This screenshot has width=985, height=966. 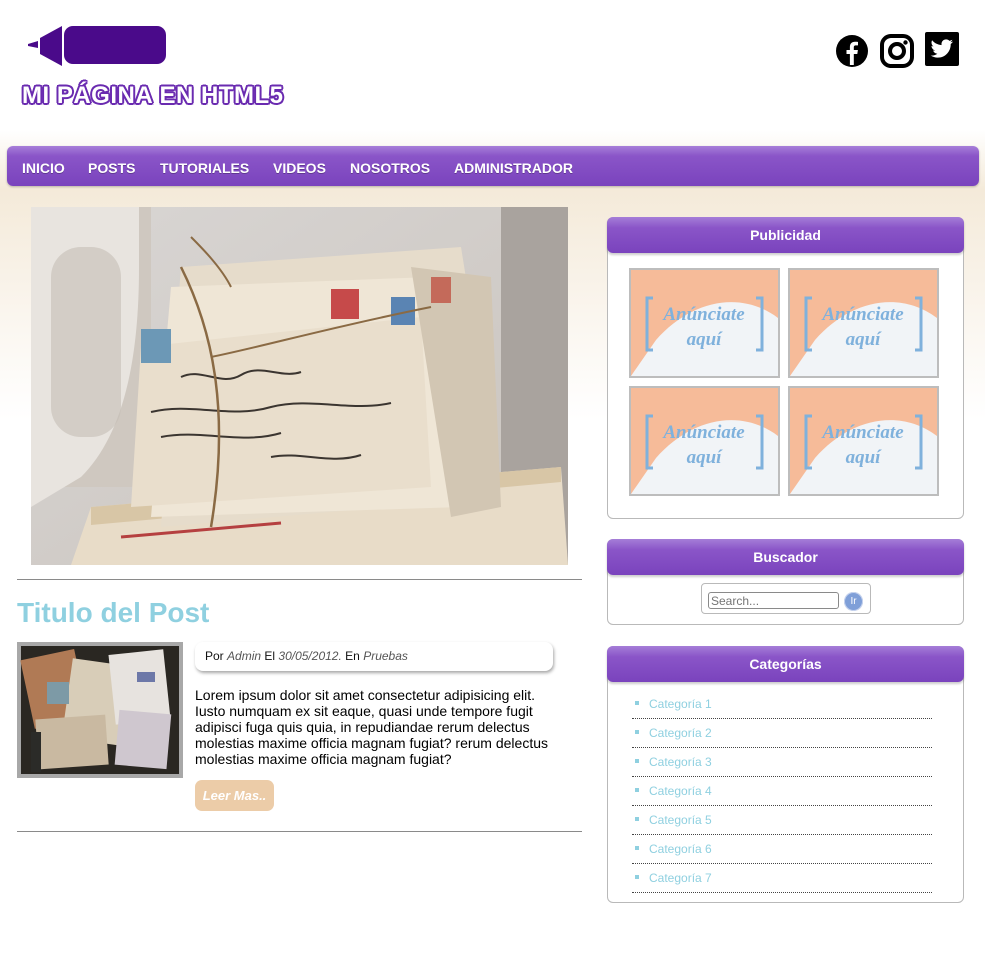 I want to click on search-input, so click(x=773, y=600).